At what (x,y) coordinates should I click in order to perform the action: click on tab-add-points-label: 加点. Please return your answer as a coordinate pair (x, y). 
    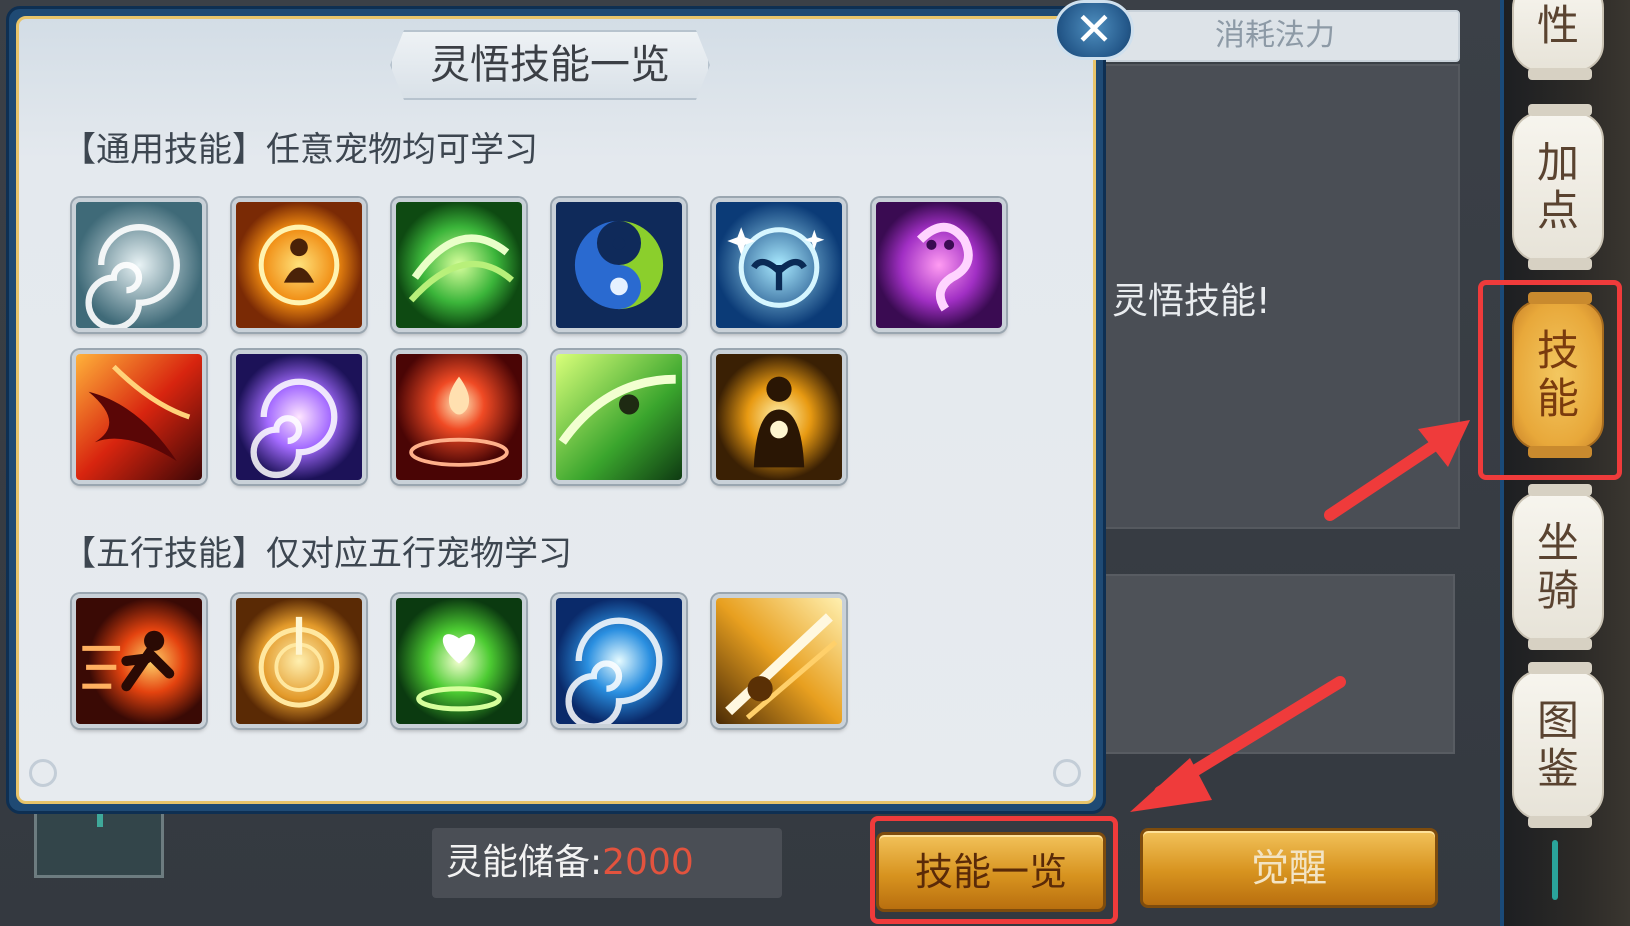
    Looking at the image, I should click on (1557, 186).